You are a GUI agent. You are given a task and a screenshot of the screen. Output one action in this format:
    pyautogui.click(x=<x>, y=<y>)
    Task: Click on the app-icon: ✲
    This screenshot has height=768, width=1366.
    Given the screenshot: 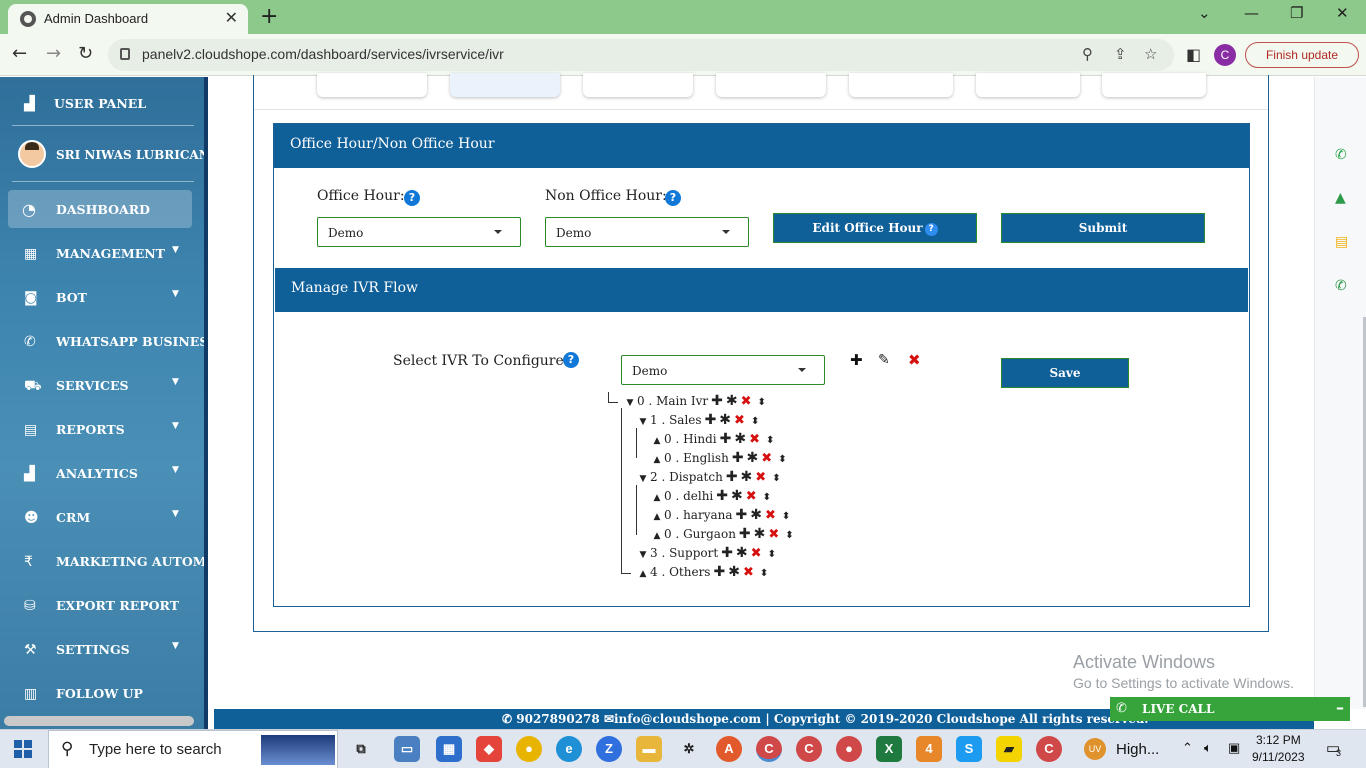 What is the action you would take?
    pyautogui.click(x=689, y=749)
    